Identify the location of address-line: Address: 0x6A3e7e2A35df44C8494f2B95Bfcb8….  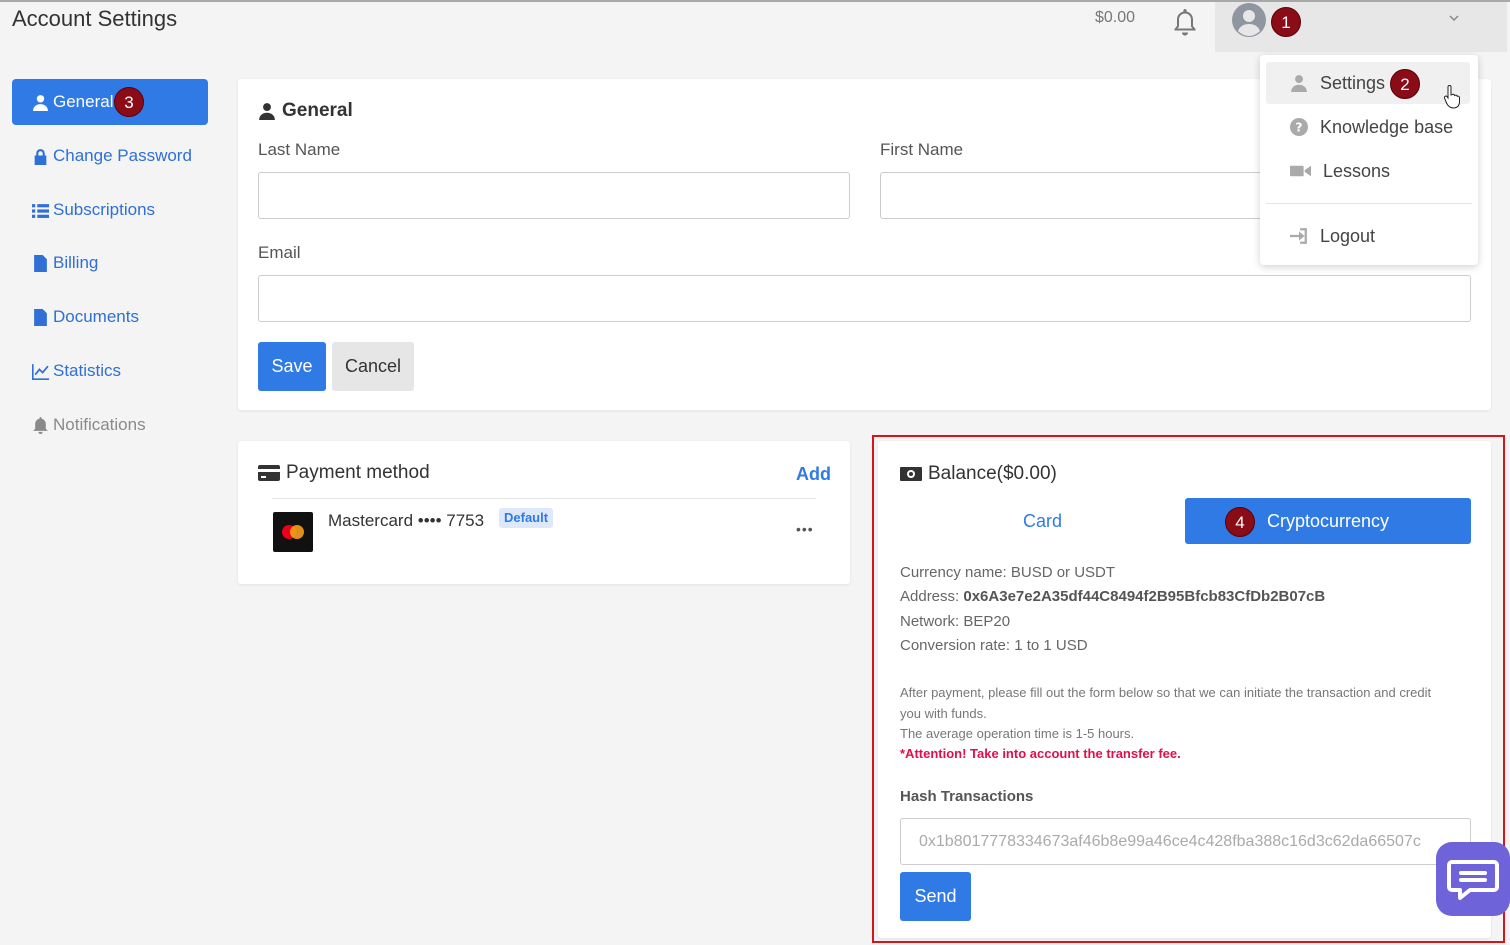
(1112, 596).